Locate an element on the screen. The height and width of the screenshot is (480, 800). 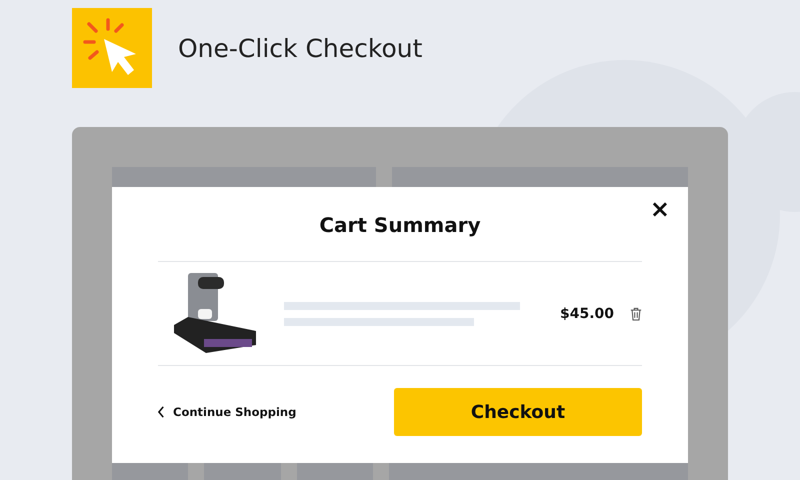
trash-icon is located at coordinates (636, 313).